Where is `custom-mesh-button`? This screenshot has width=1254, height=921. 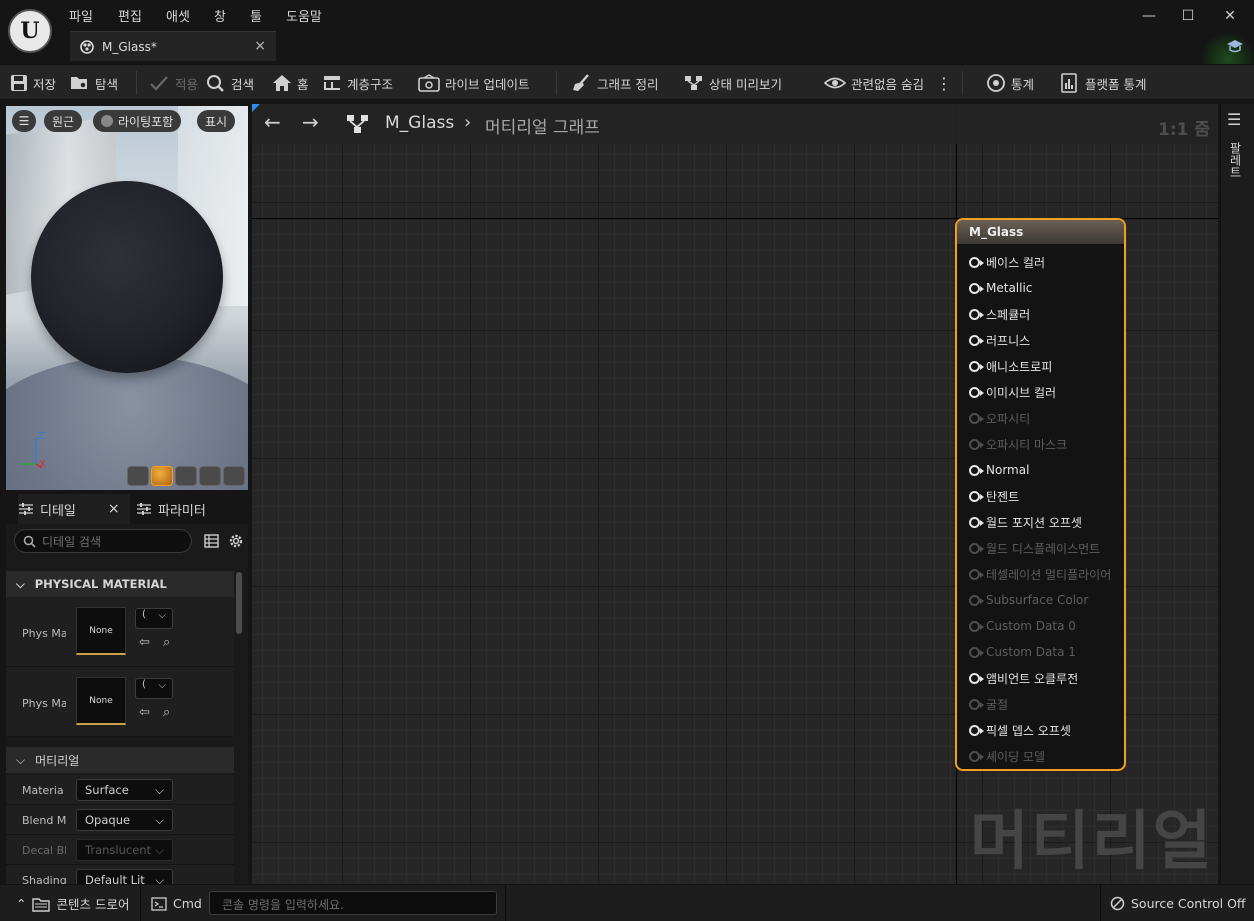
custom-mesh-button is located at coordinates (234, 476).